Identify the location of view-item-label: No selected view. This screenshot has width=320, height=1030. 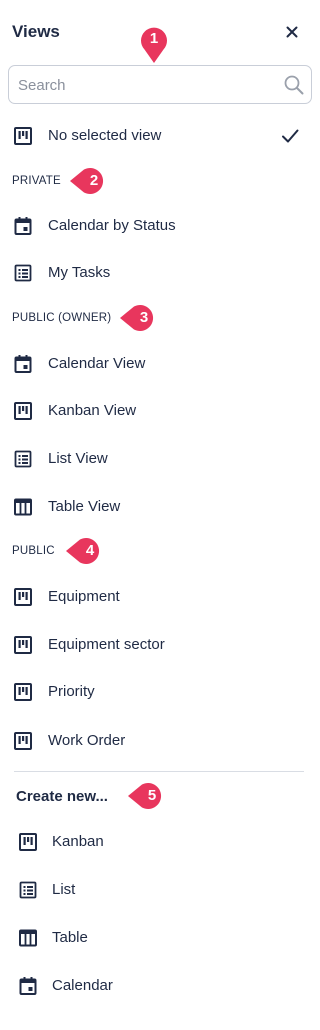
(105, 135).